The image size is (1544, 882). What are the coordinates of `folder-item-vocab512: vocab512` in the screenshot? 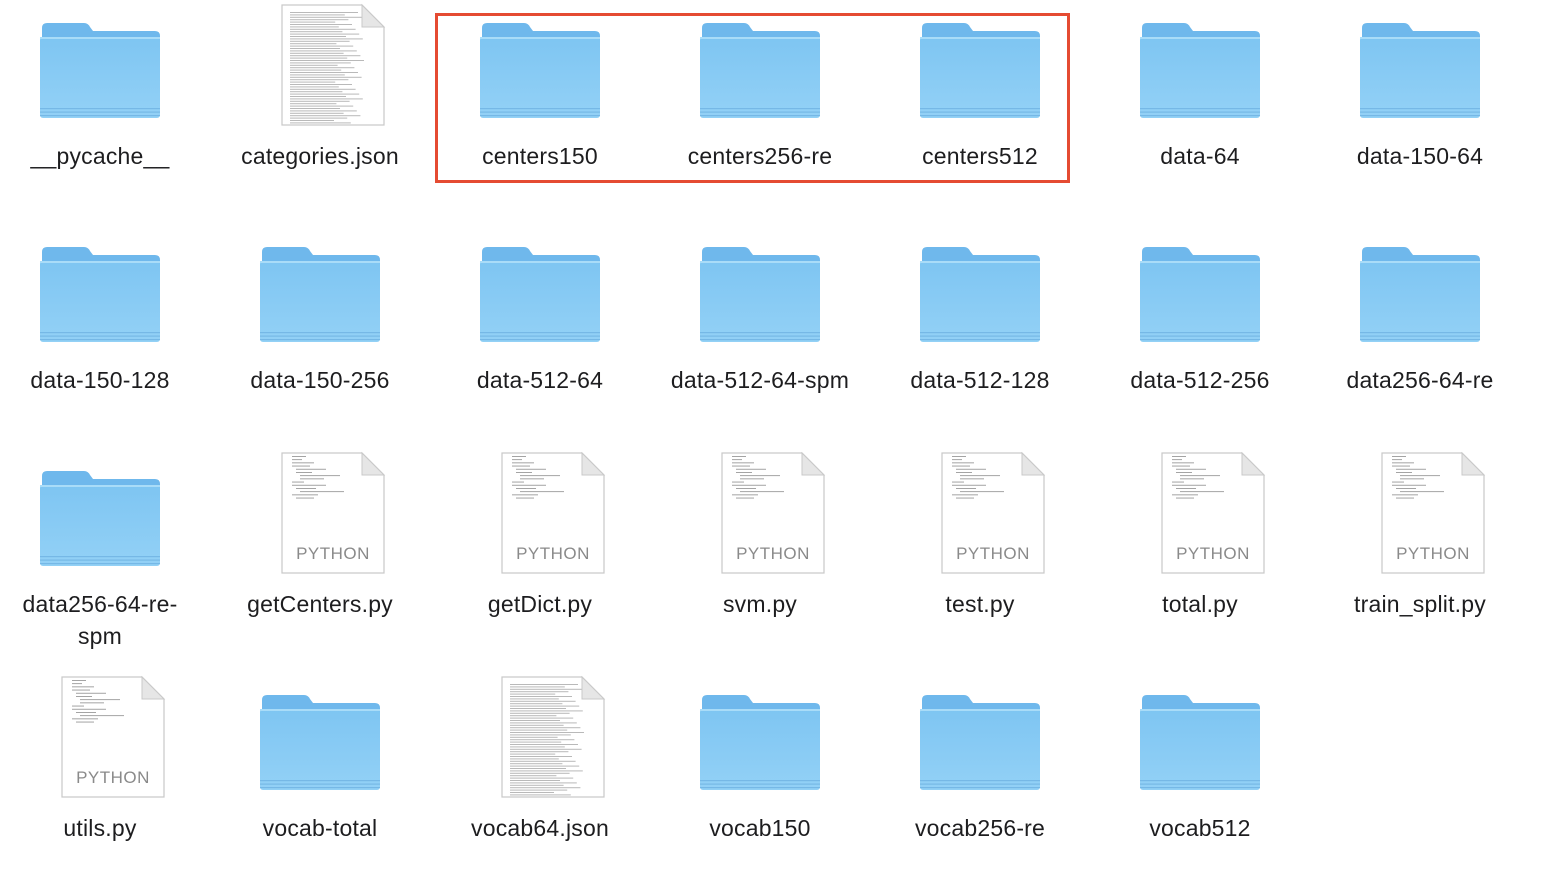 It's located at (1200, 777).